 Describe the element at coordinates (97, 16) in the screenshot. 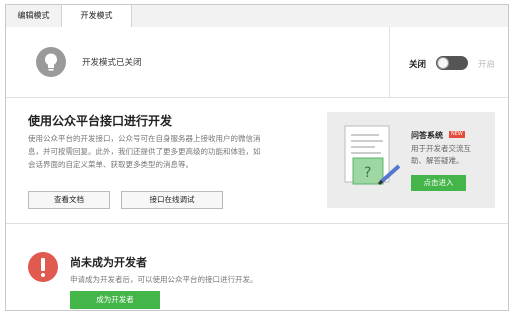

I see `tab-developer-mode: 开发模式` at that location.